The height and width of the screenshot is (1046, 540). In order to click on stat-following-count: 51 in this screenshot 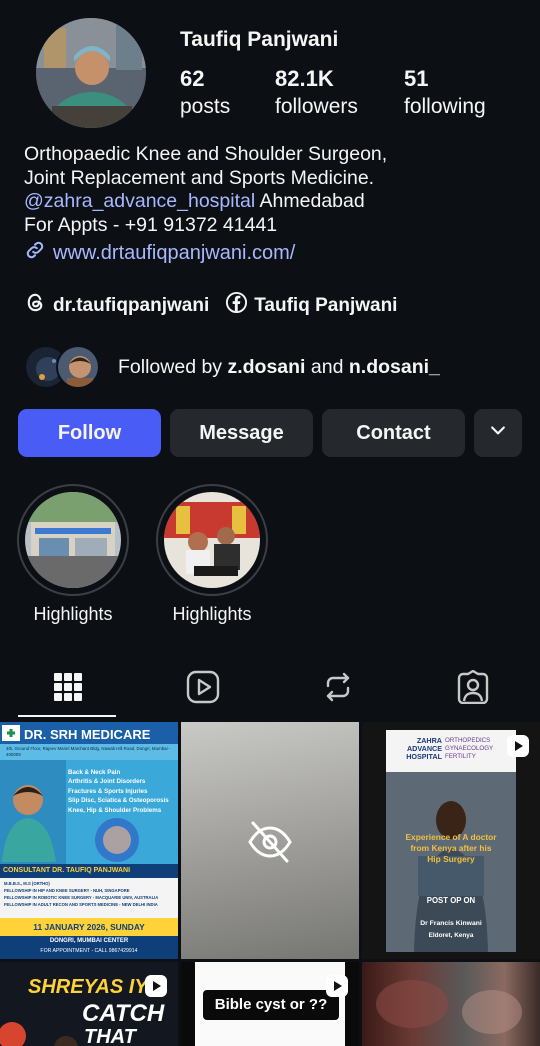, I will do `click(416, 78)`.